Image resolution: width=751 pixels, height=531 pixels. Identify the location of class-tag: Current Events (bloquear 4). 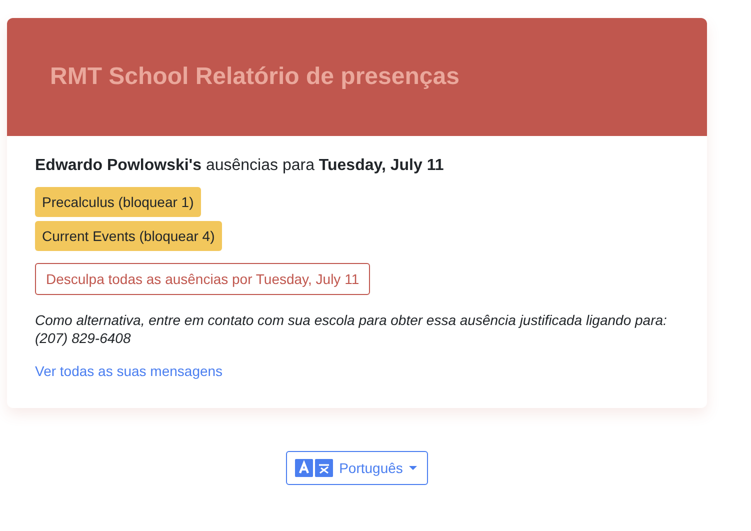
(128, 236).